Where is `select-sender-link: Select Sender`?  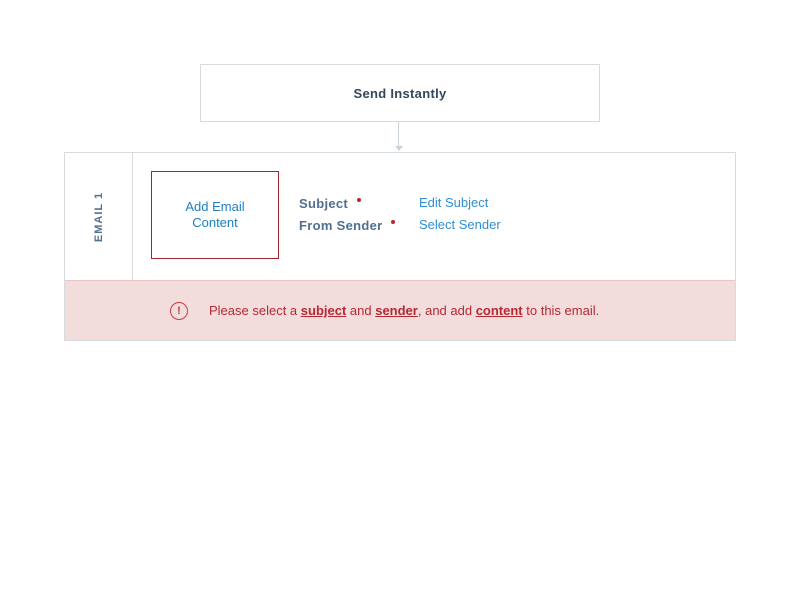 select-sender-link: Select Sender is located at coordinates (460, 225).